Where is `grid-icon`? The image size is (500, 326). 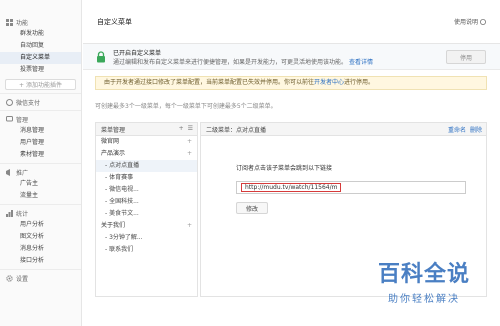
grid-icon is located at coordinates (9, 22).